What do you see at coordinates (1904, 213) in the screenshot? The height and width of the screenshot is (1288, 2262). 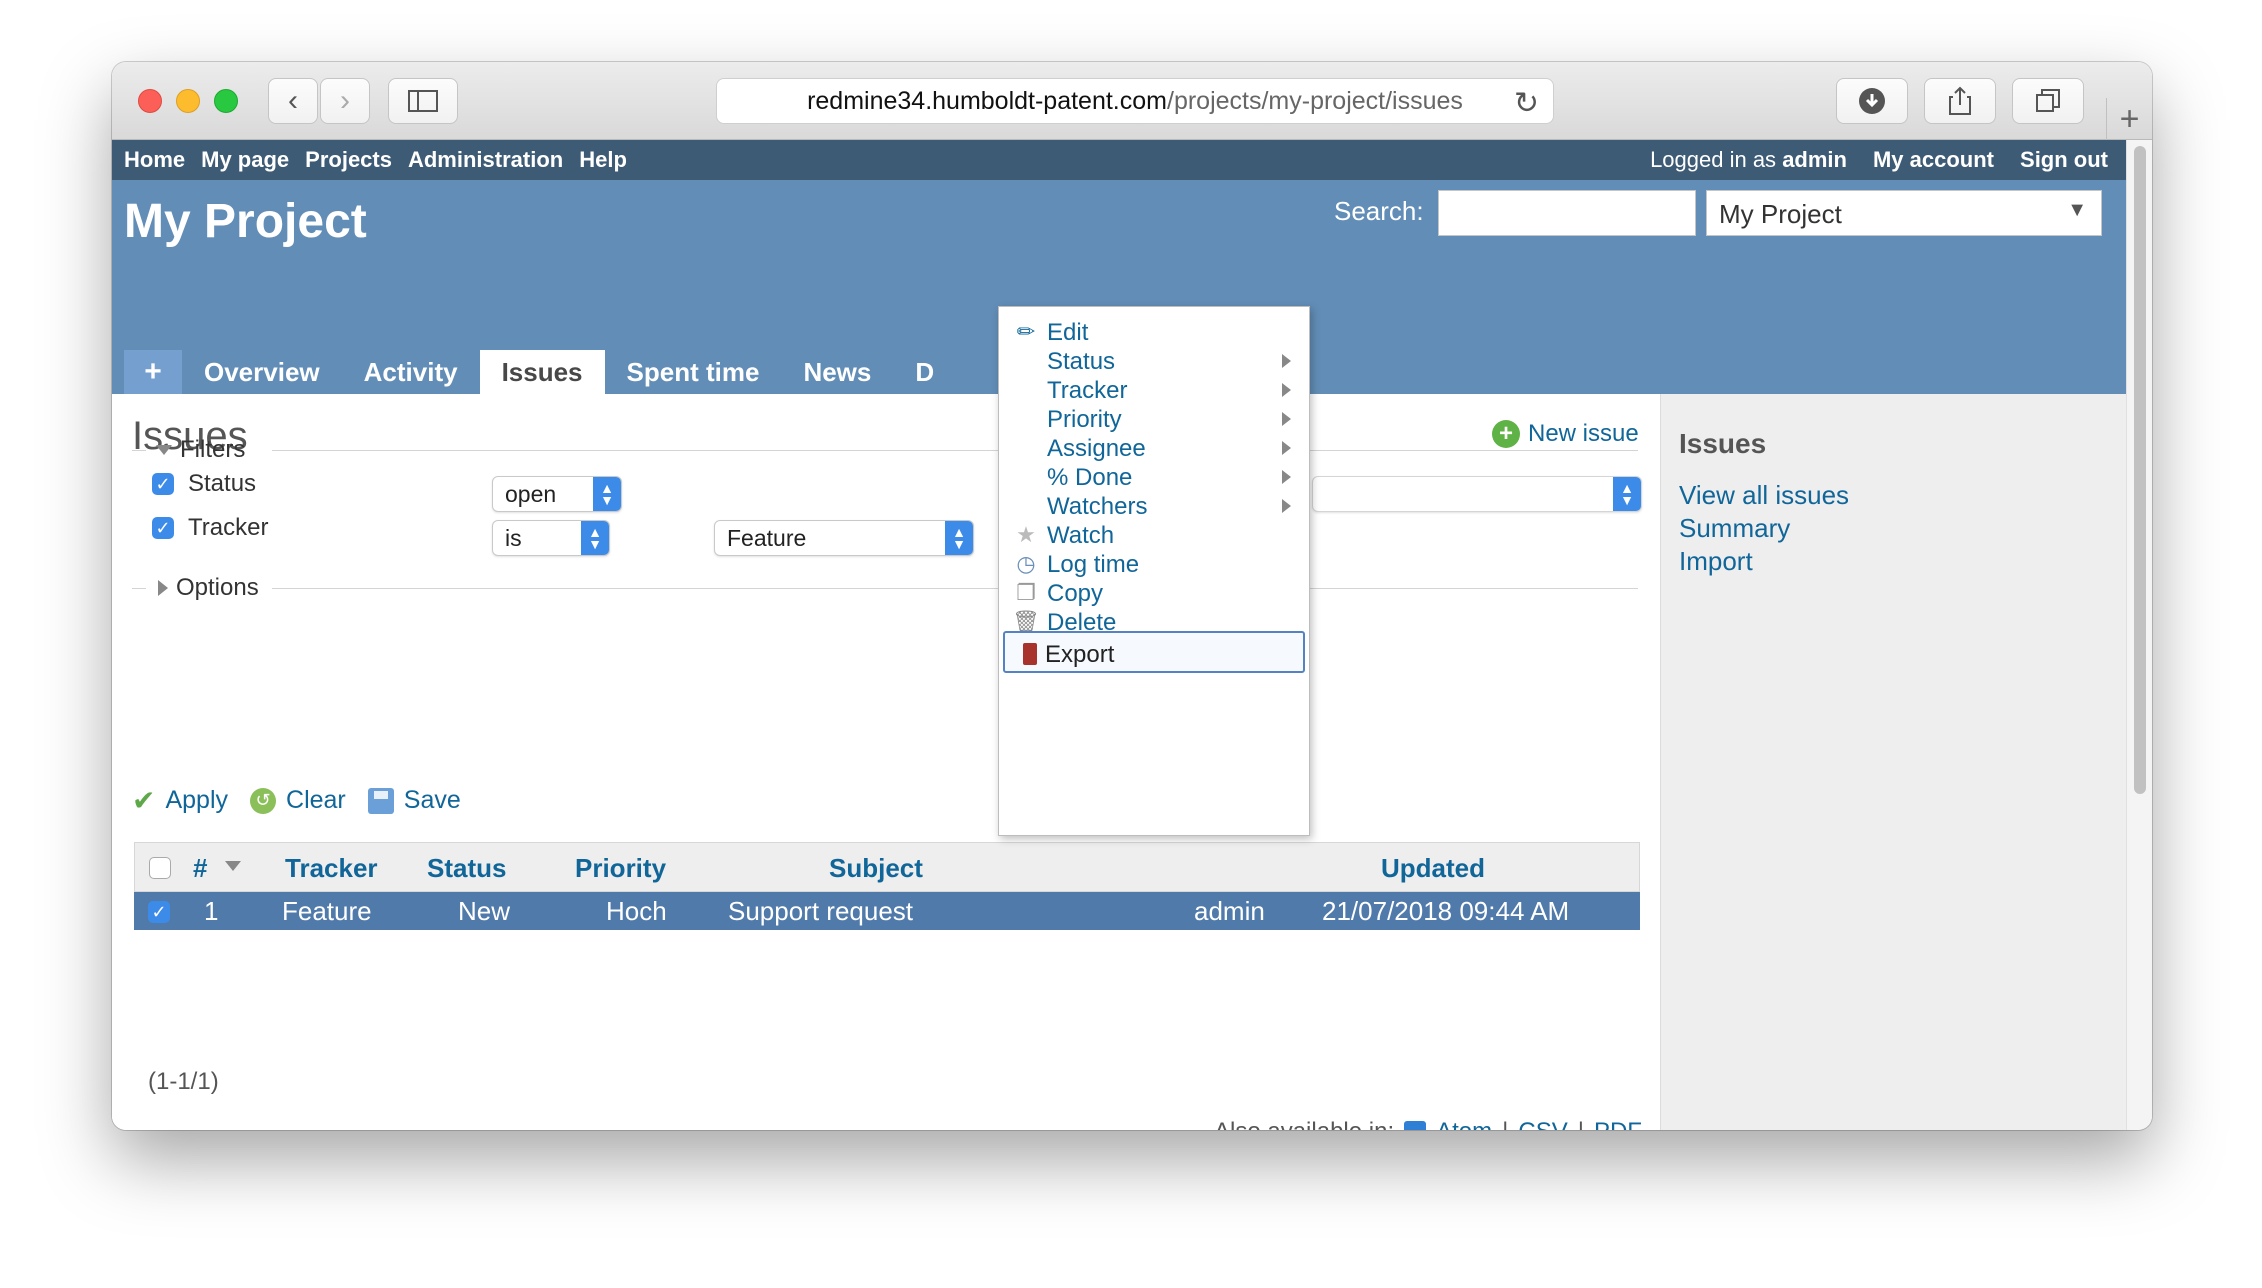 I see `project-jump-select: My Project ▼` at bounding box center [1904, 213].